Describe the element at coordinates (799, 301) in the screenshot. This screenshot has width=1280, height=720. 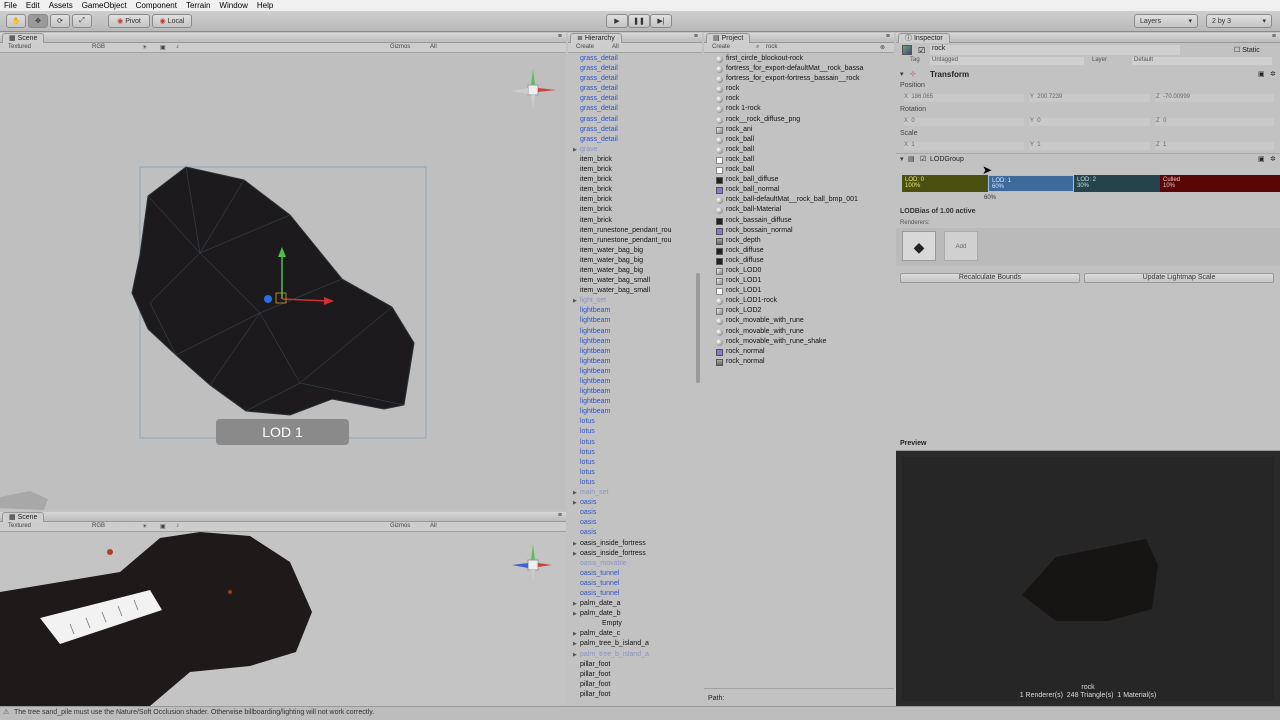
I see `project-asset: rock_LOD1-rock` at that location.